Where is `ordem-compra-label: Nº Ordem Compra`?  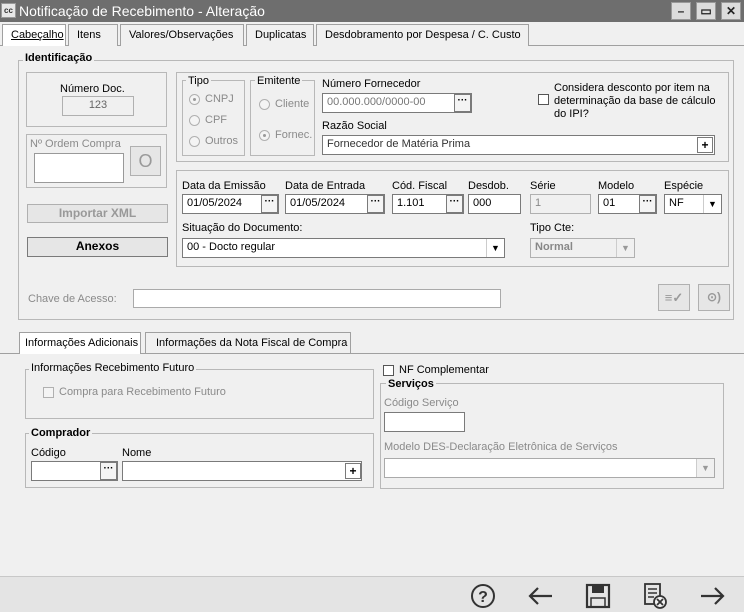
ordem-compra-label: Nº Ordem Compra is located at coordinates (75, 144).